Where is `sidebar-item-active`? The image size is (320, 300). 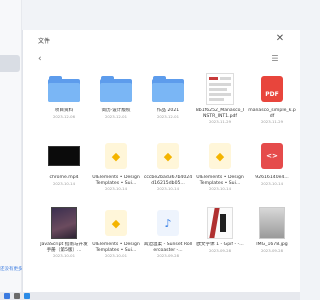 sidebar-item-active is located at coordinates (10, 63).